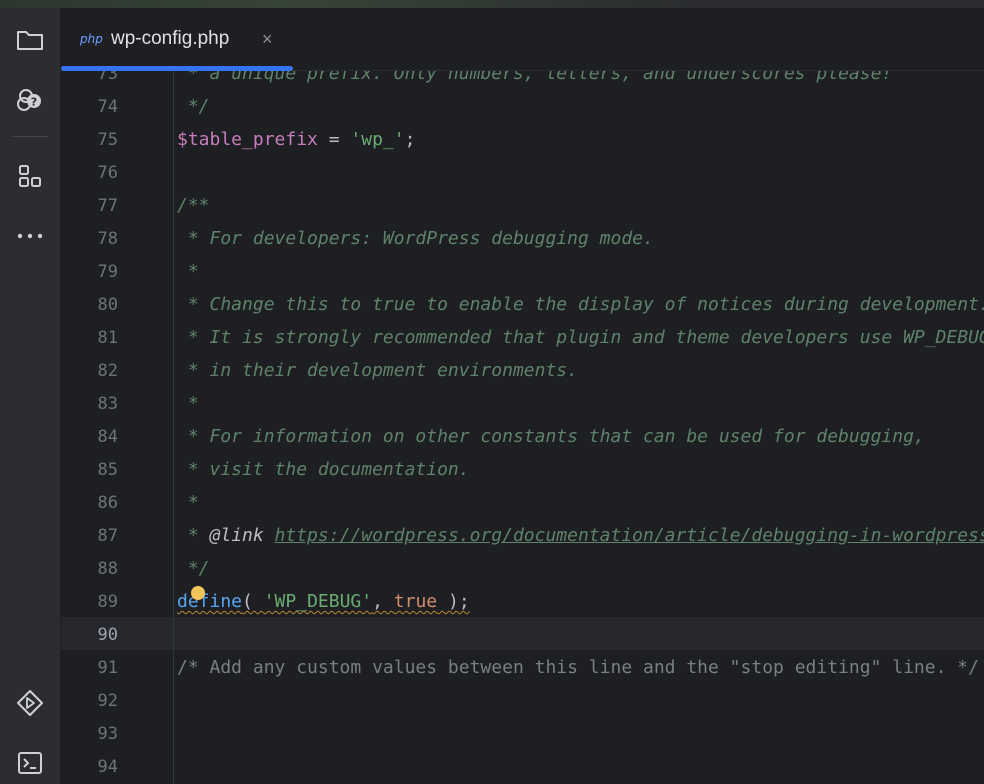 Image resolution: width=984 pixels, height=784 pixels. What do you see at coordinates (193, 568) in the screenshot?
I see `code-line-88: */` at bounding box center [193, 568].